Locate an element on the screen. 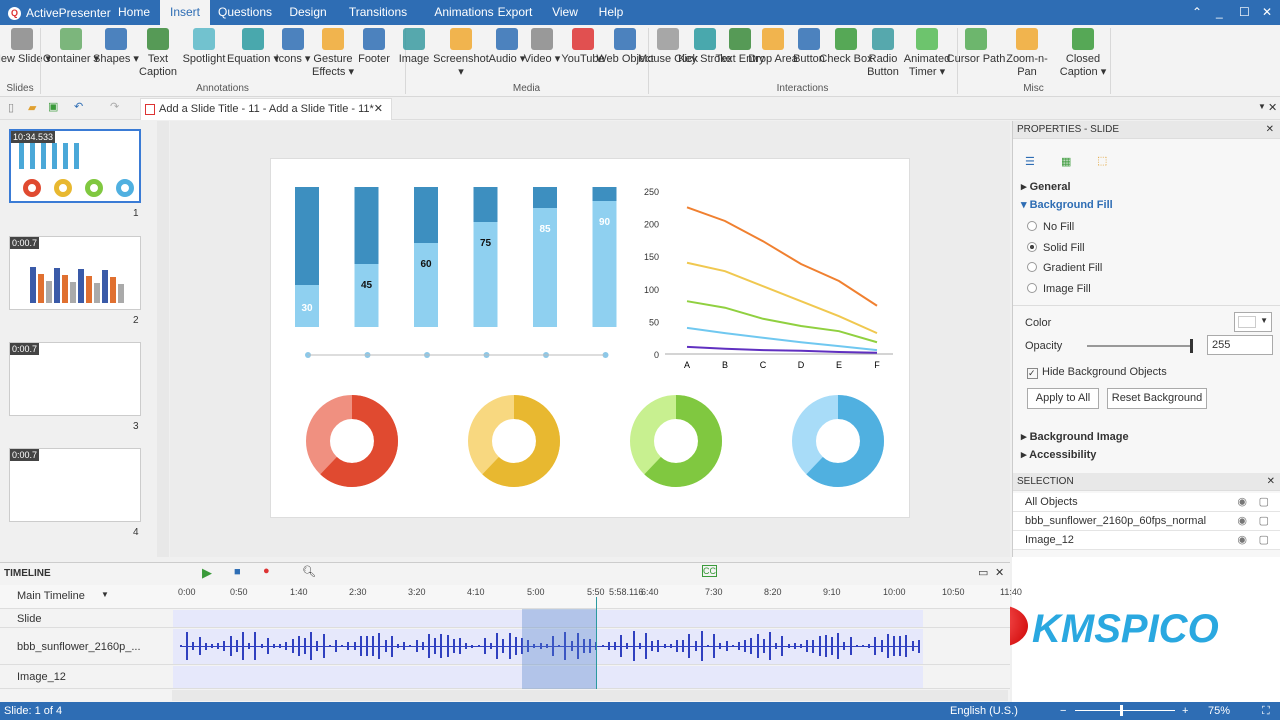  hide-background-checkbox: ✓ Hide Background Objects is located at coordinates (1097, 372).